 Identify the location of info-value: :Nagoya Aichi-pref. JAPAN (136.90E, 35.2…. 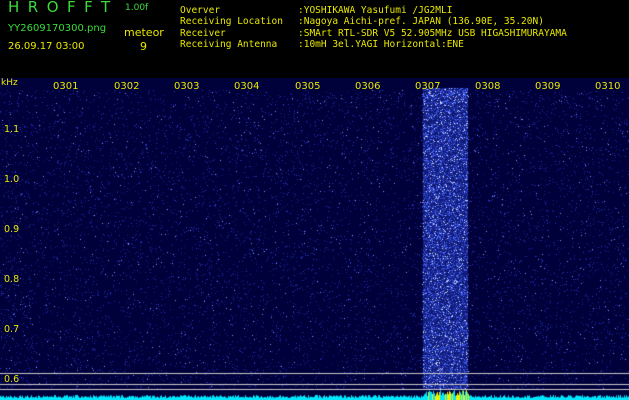
(421, 22).